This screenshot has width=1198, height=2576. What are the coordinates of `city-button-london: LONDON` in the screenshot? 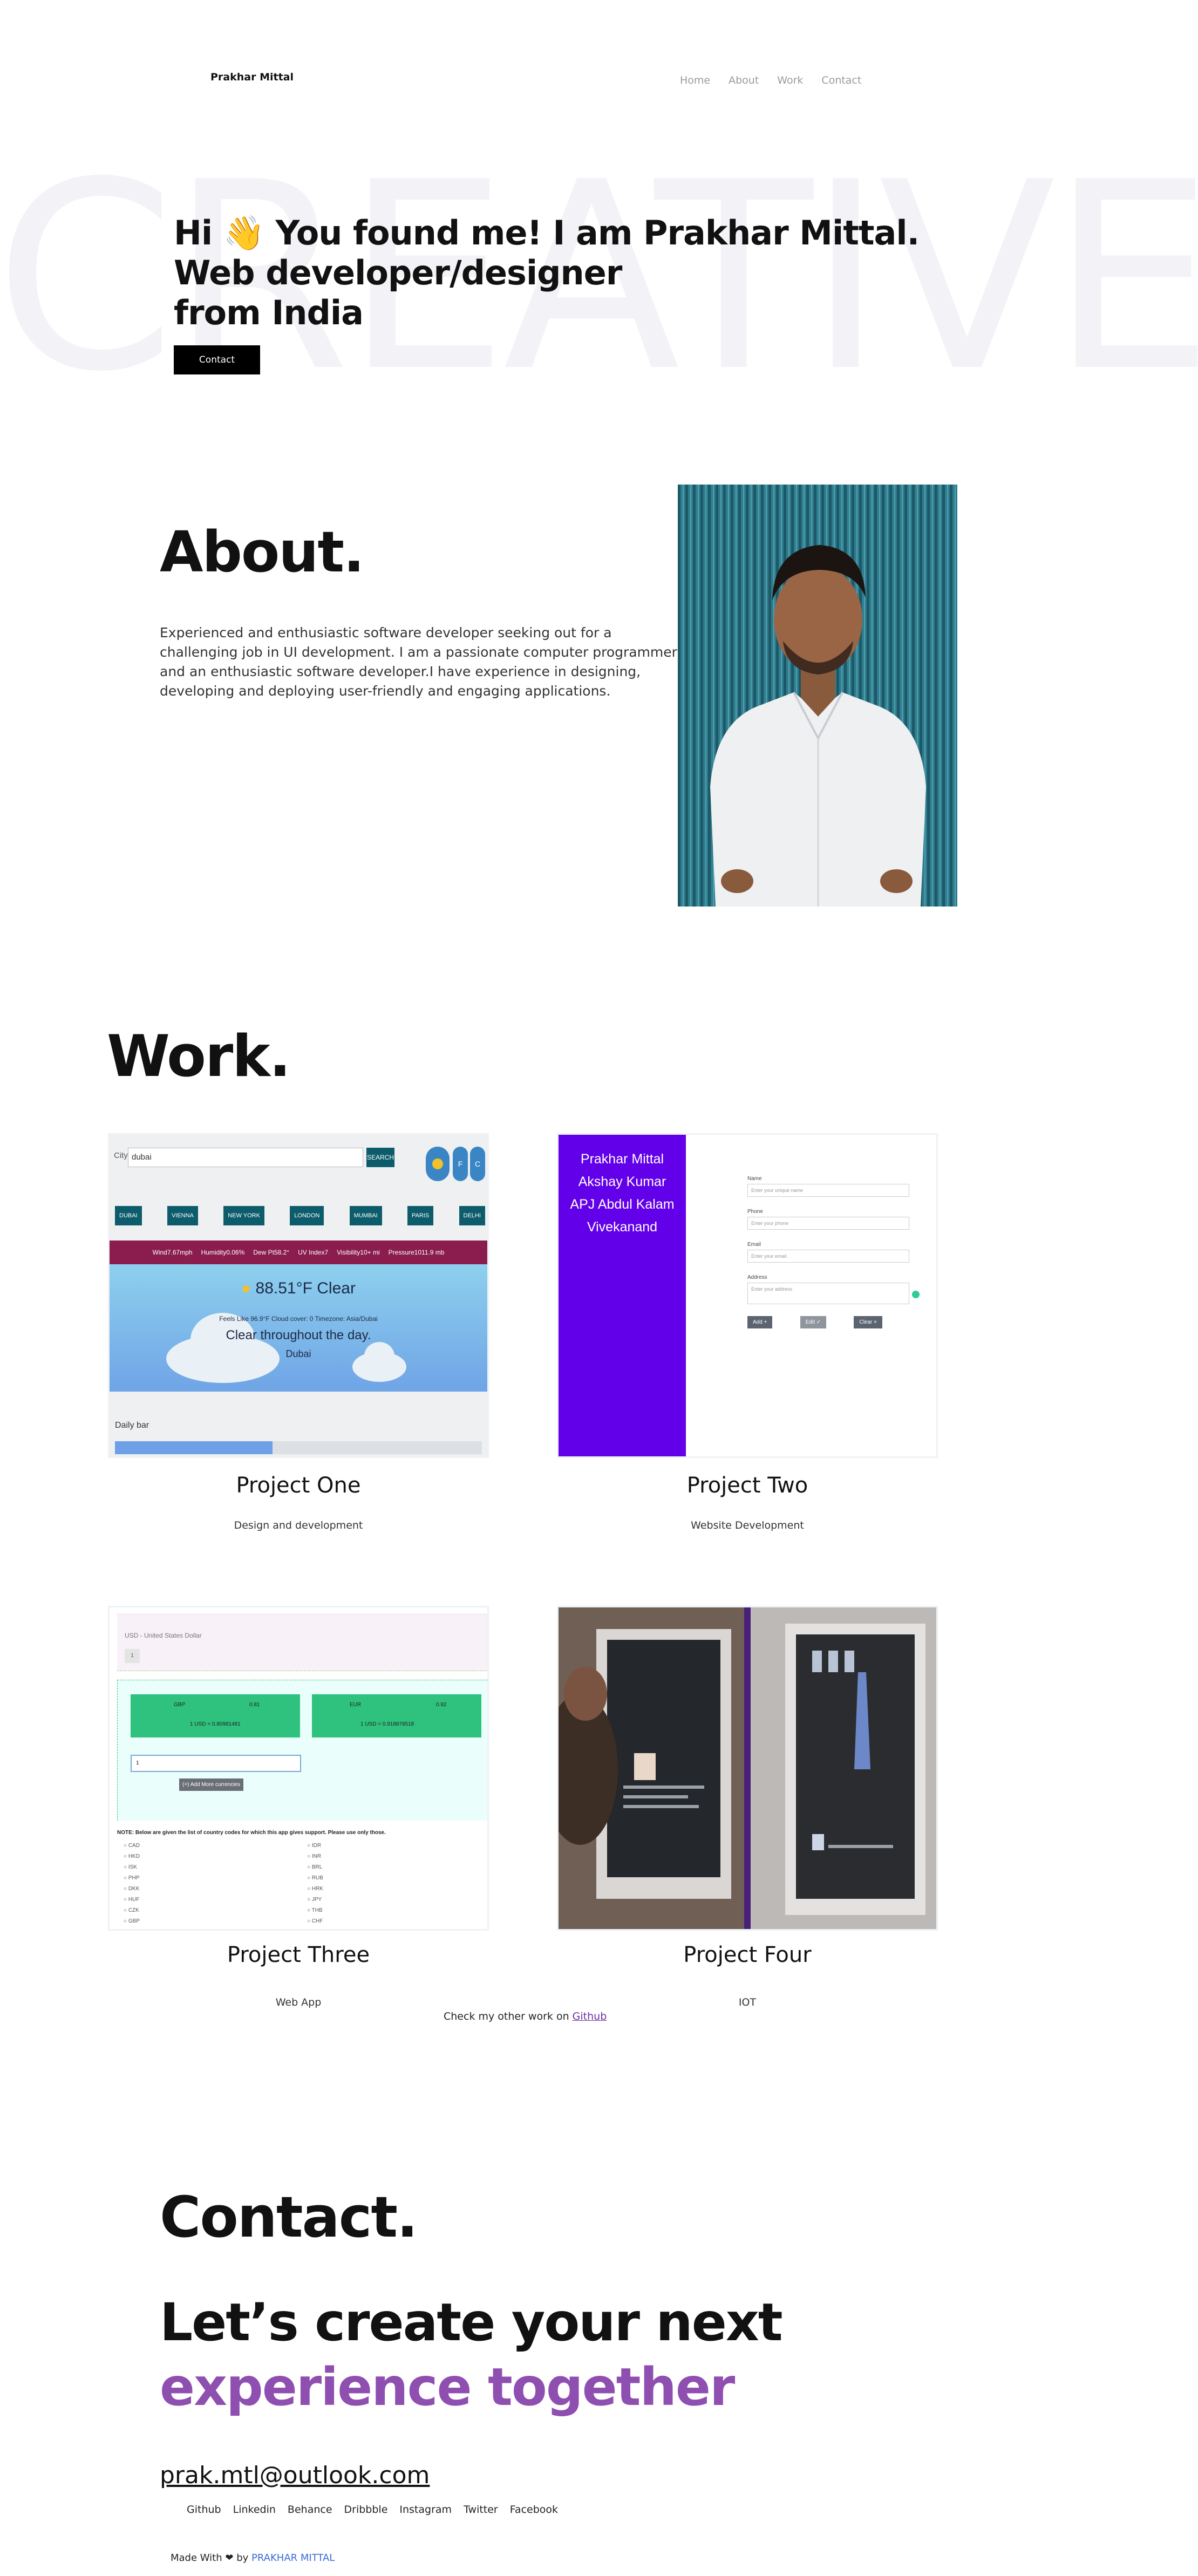 It's located at (307, 1215).